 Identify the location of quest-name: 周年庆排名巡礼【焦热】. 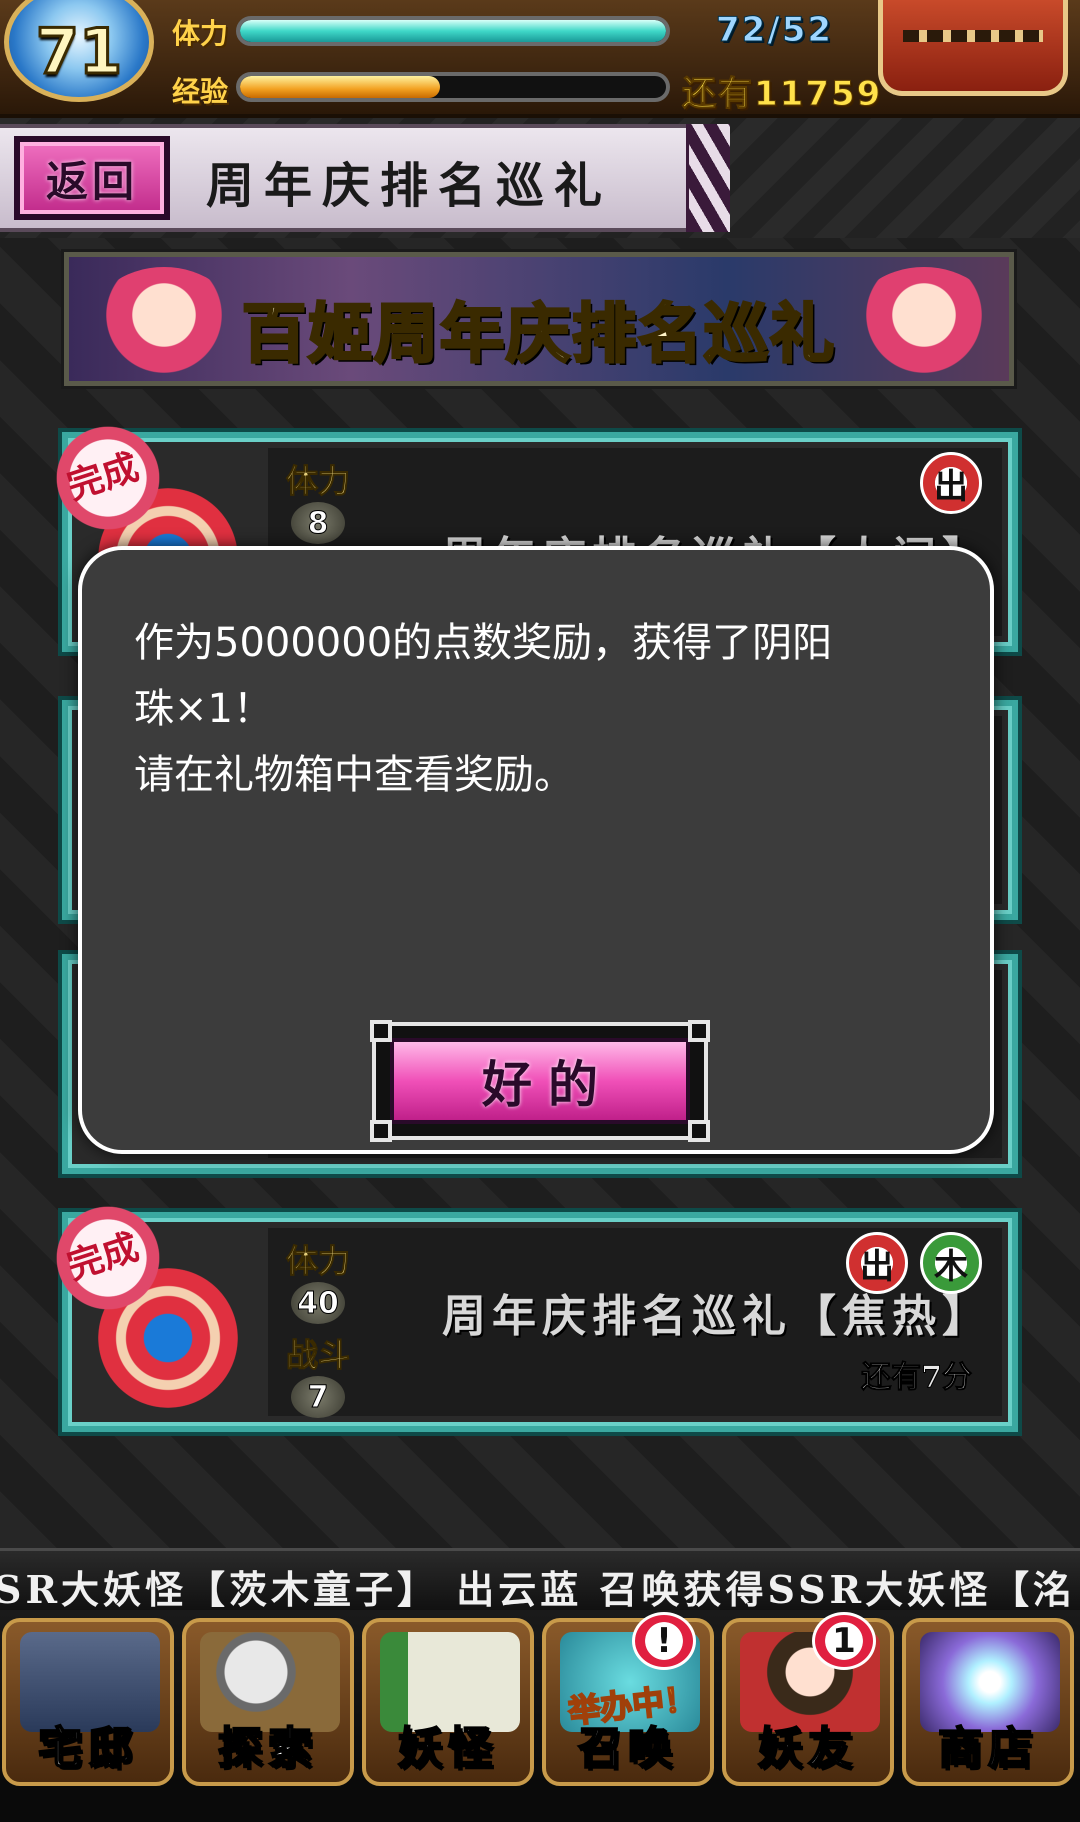
(717, 1316).